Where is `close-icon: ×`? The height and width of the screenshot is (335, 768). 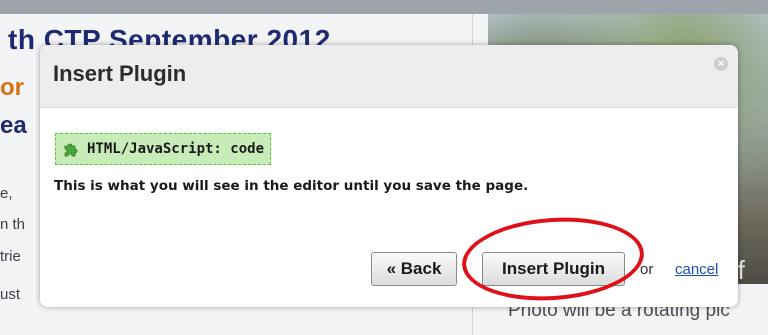 close-icon: × is located at coordinates (721, 64).